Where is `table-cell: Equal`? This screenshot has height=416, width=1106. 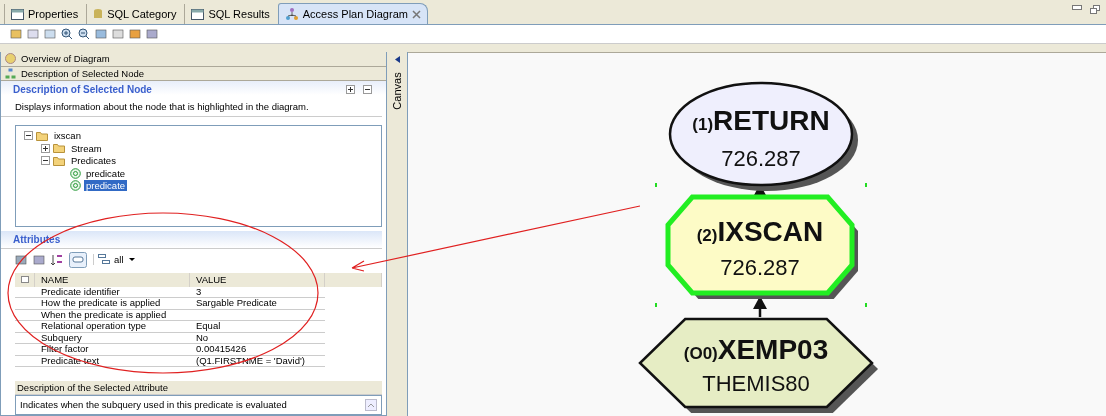
table-cell: Equal is located at coordinates (257, 327).